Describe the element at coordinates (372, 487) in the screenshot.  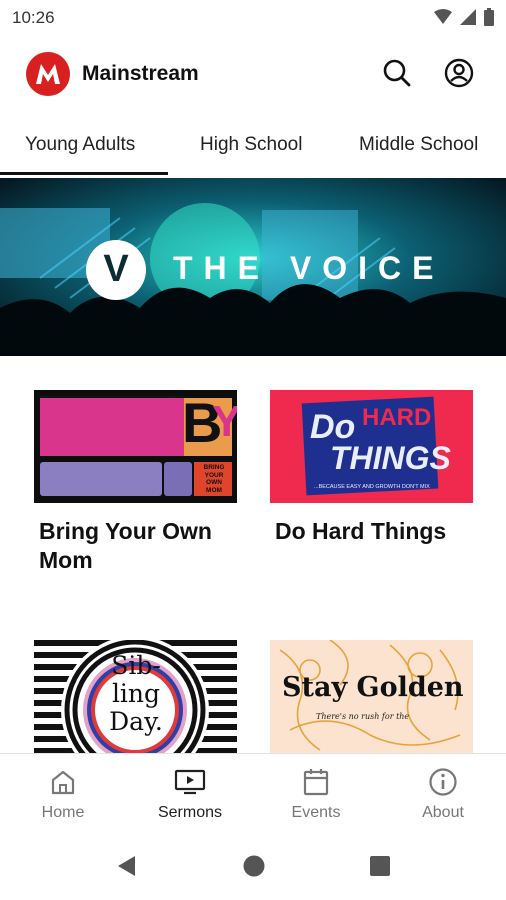
I see `dht-art-tagline: ...BECAUSE EASY AND GROWTH DON'T MIX` at that location.